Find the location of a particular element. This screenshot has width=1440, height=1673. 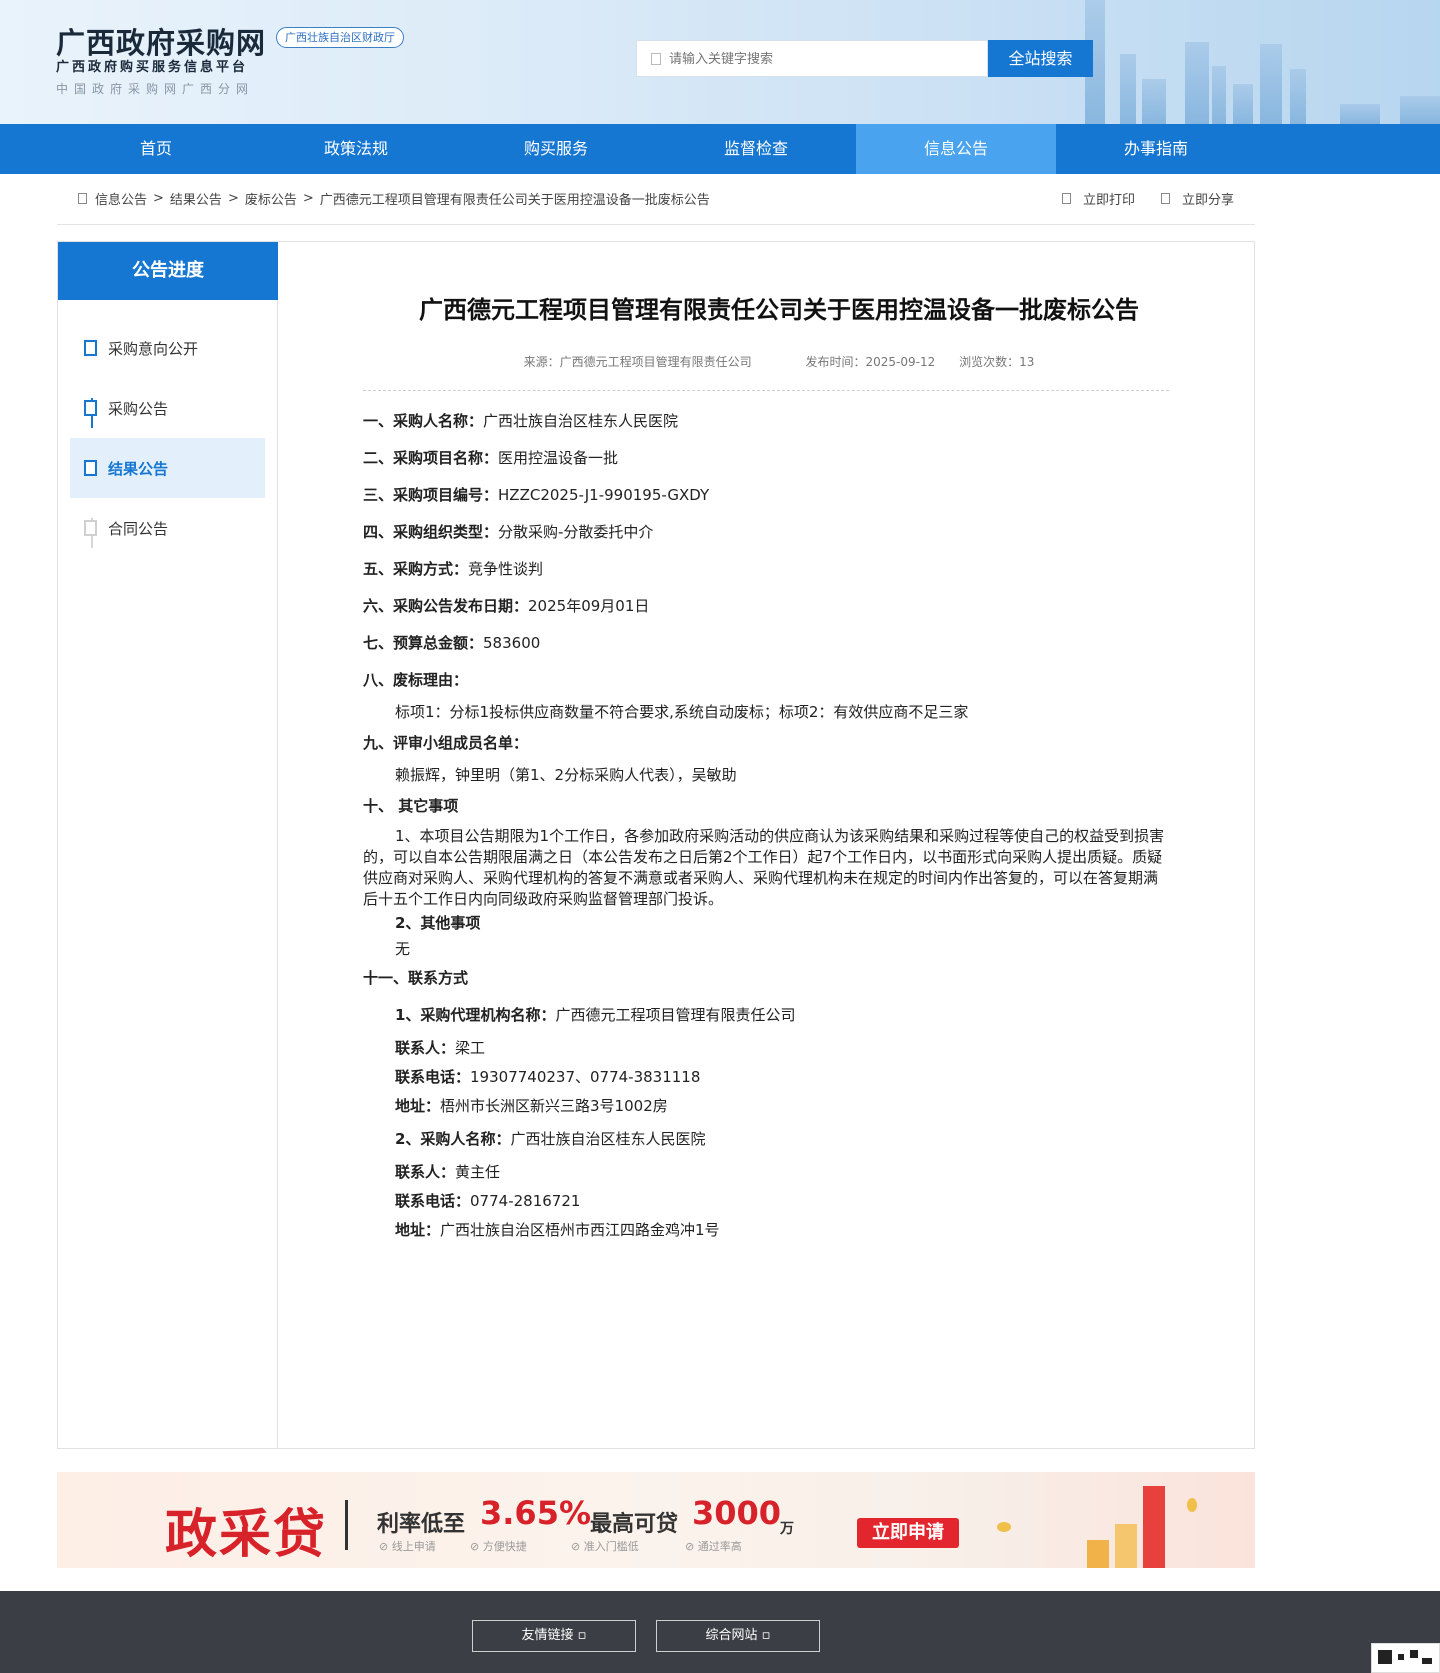

share-button: 立即分享 is located at coordinates (1197, 198).